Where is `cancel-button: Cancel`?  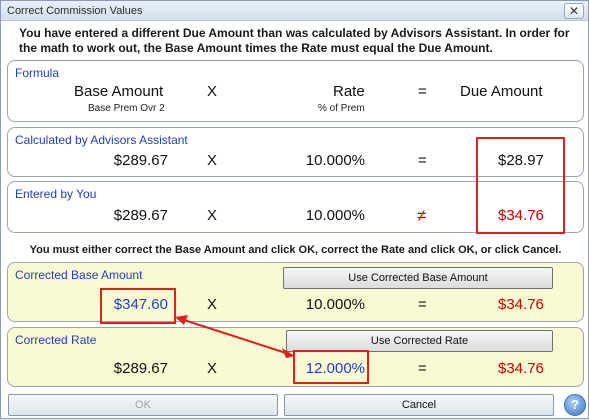 cancel-button: Cancel is located at coordinates (419, 405).